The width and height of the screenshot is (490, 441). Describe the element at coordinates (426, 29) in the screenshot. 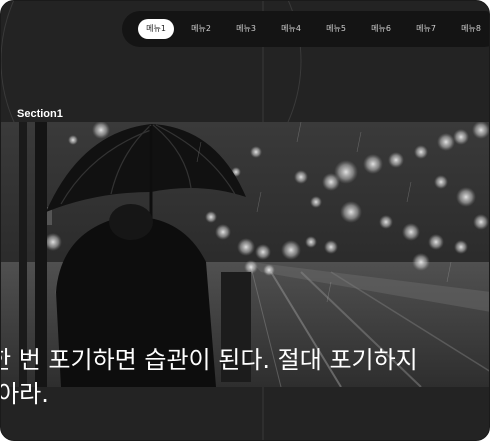

I see `tab-menu7: 메뉴7` at that location.